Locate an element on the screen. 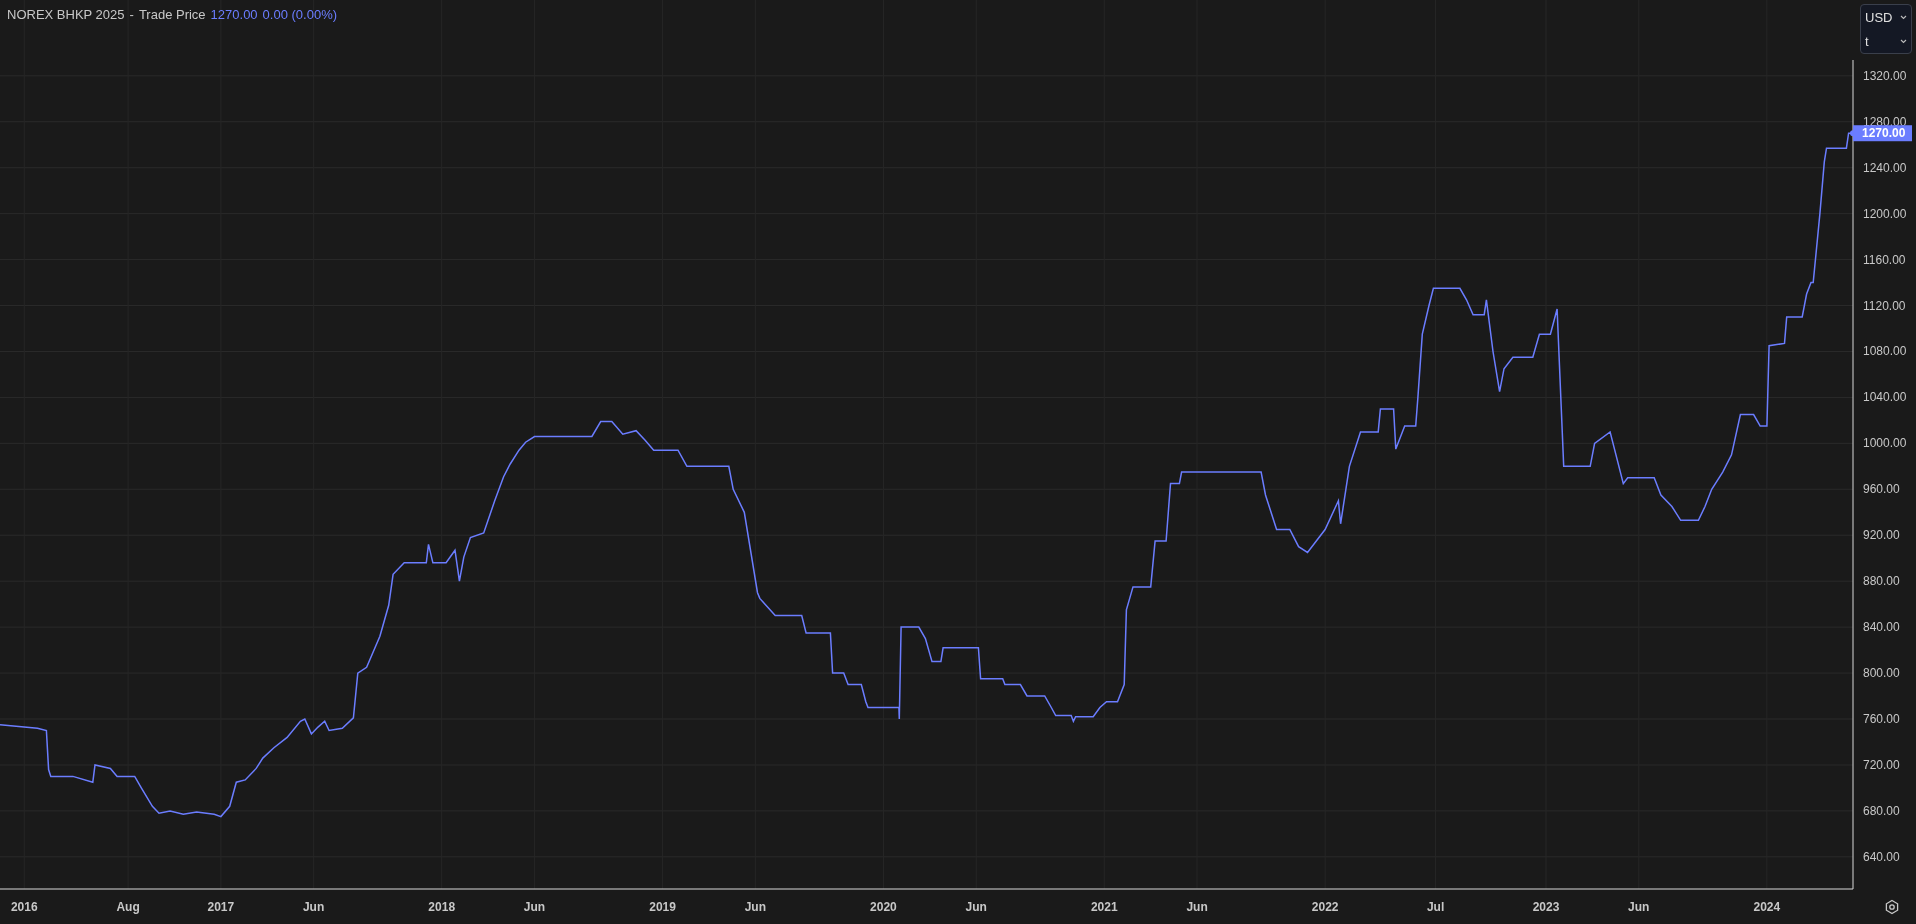 This screenshot has width=1916, height=924. series-name: Trade Price is located at coordinates (172, 14).